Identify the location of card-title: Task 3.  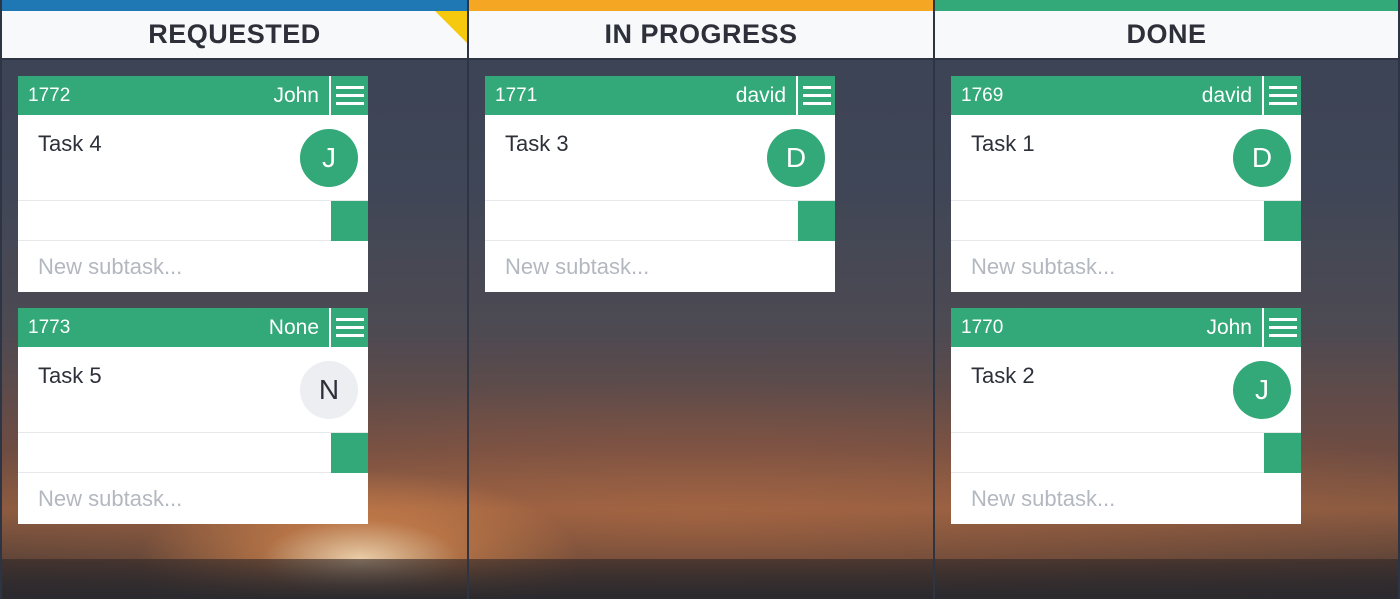
(537, 144).